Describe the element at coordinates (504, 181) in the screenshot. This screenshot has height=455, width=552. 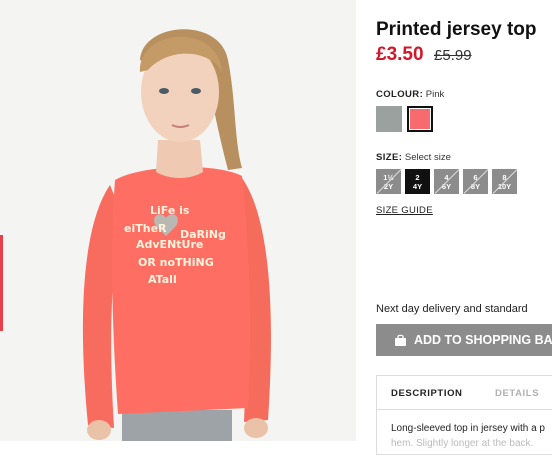
I see `size-option-8-10y: 8 10Y` at that location.